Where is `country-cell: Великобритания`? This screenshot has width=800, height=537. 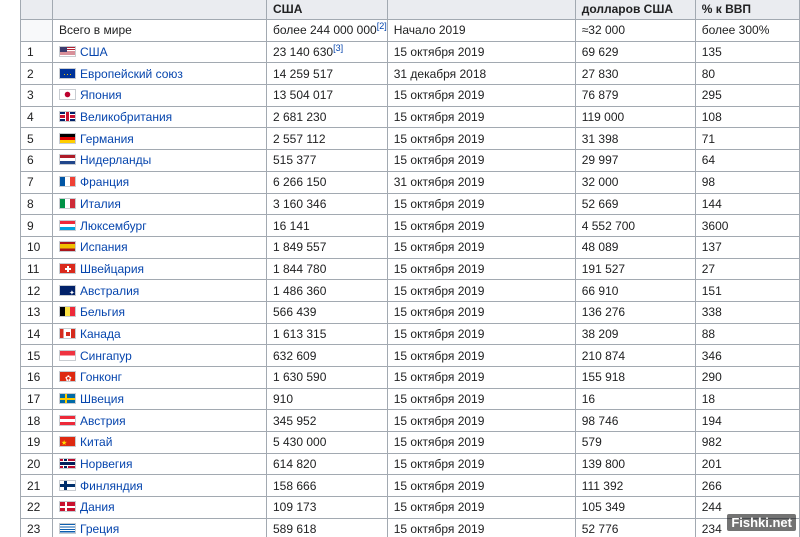 country-cell: Великобритания is located at coordinates (159, 117).